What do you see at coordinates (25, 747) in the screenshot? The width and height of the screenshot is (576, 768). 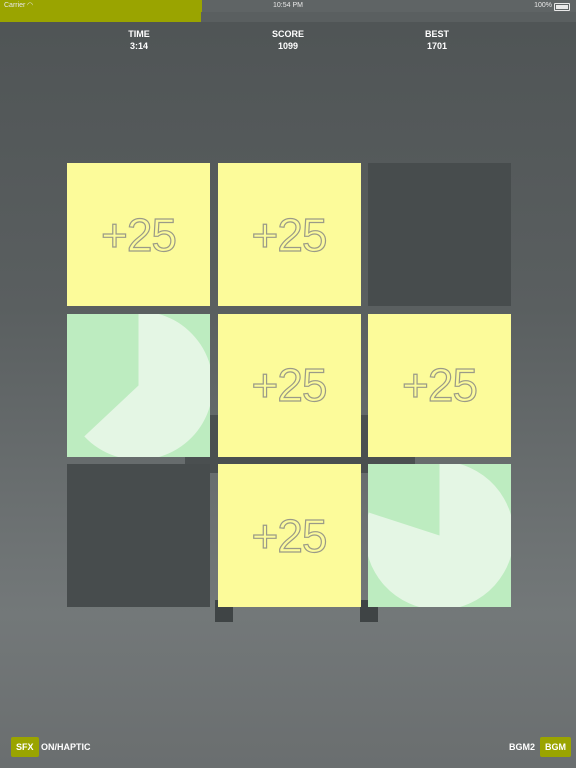 I see `sfx-button: SFX` at bounding box center [25, 747].